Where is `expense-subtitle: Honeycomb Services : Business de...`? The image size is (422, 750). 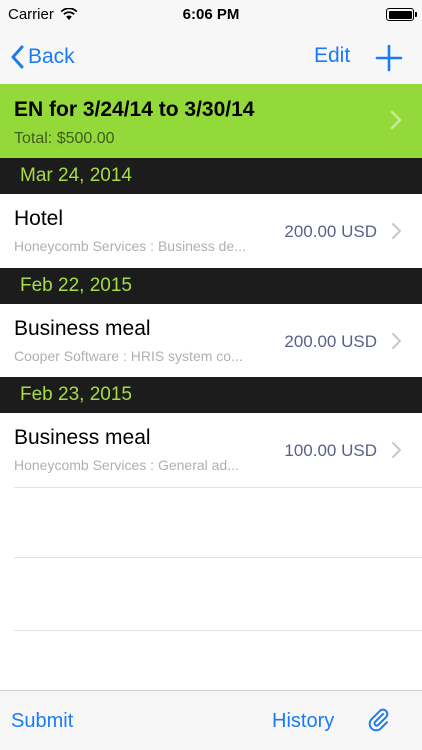 expense-subtitle: Honeycomb Services : Business de... is located at coordinates (130, 246).